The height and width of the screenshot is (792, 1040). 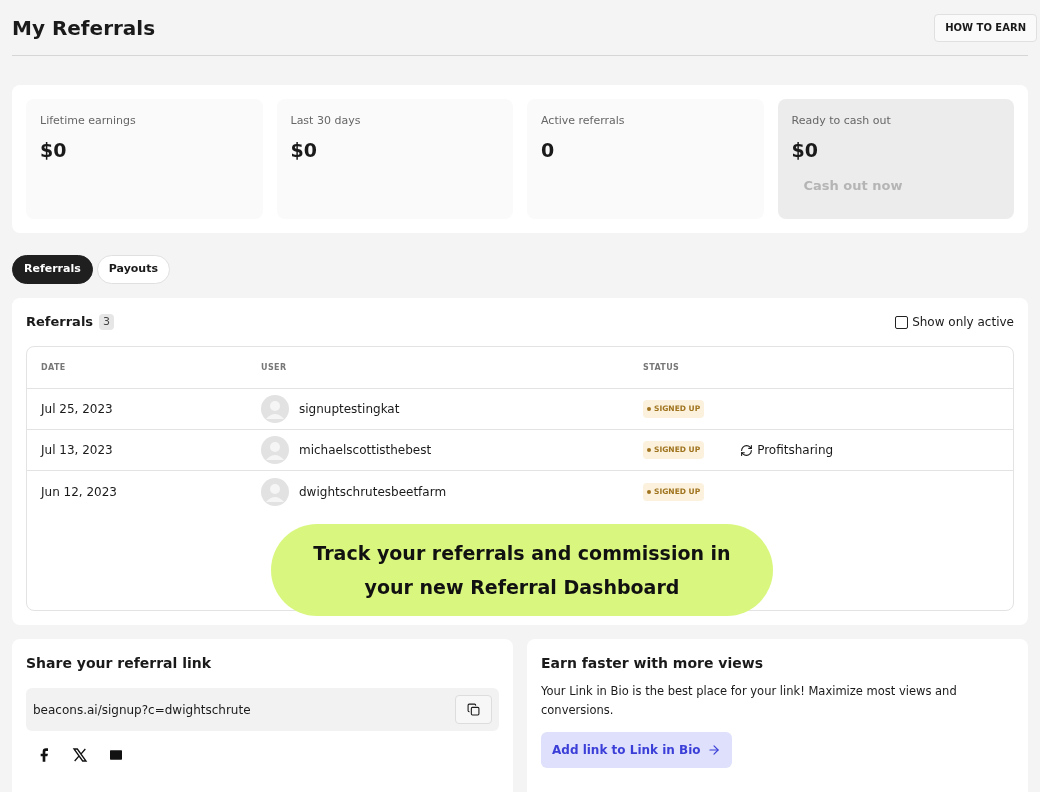 What do you see at coordinates (77, 450) in the screenshot?
I see `date-cell-text: Jul 13, 2023` at bounding box center [77, 450].